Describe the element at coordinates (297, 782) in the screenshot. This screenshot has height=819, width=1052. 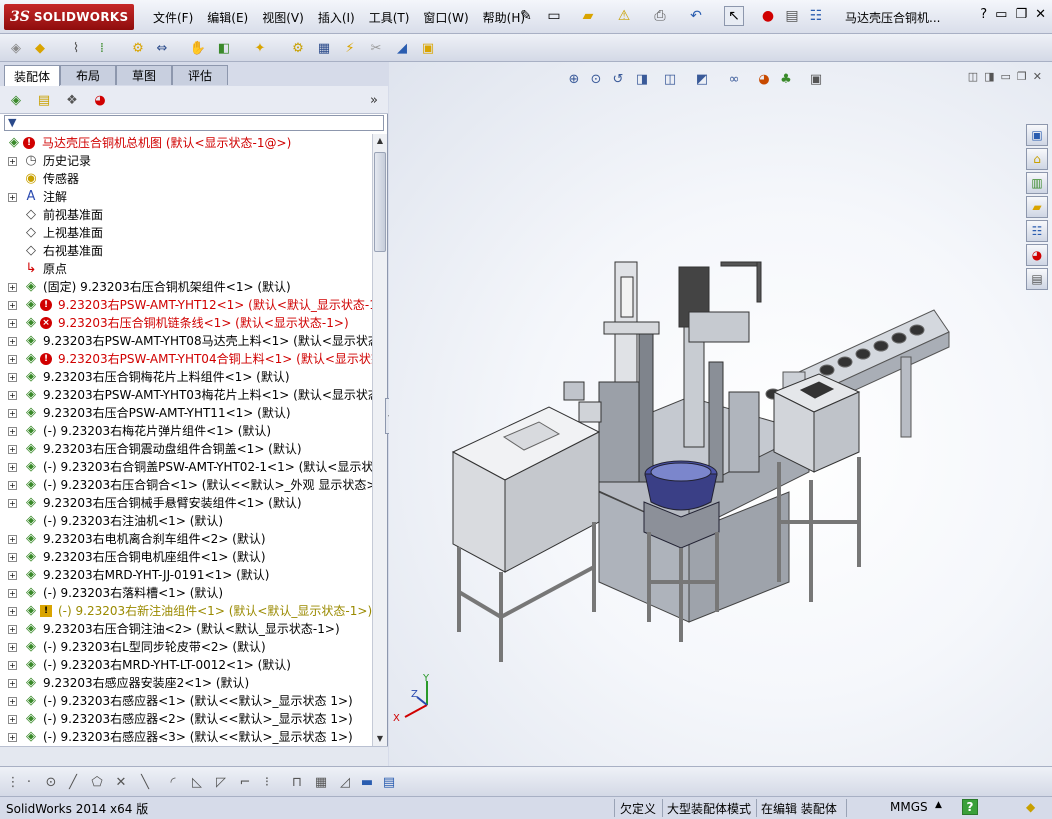
I see `dimension-icon: ⊓` at that location.